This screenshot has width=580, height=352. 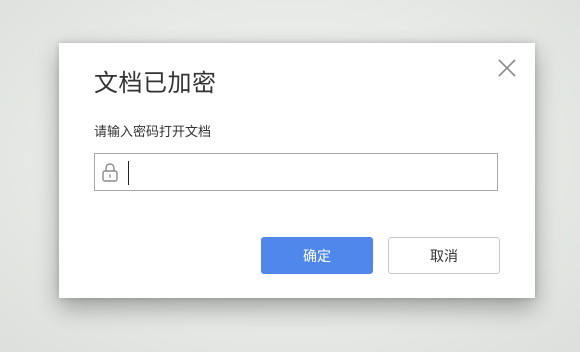 What do you see at coordinates (155, 83) in the screenshot?
I see `dialog-title: 文档已加密` at bounding box center [155, 83].